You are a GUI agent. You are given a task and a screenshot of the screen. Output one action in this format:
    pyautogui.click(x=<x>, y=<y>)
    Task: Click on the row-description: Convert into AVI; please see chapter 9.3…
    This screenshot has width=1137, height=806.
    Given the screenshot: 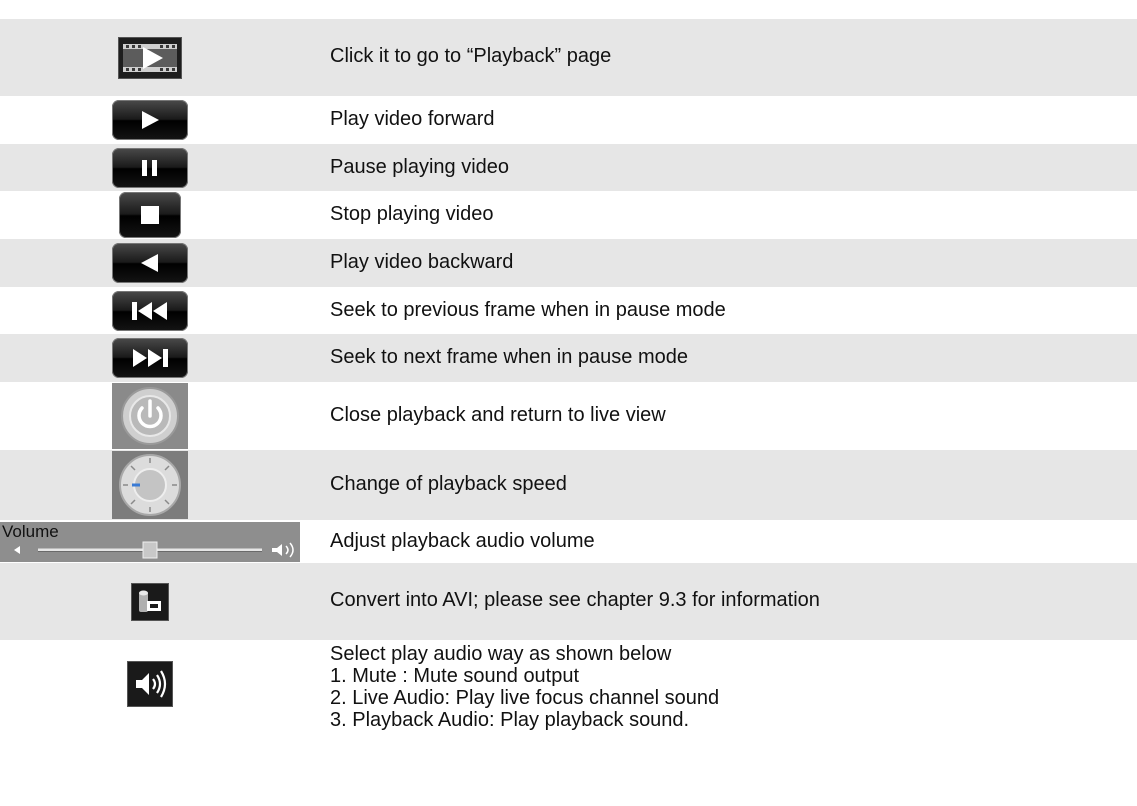 What is the action you would take?
    pyautogui.click(x=575, y=600)
    